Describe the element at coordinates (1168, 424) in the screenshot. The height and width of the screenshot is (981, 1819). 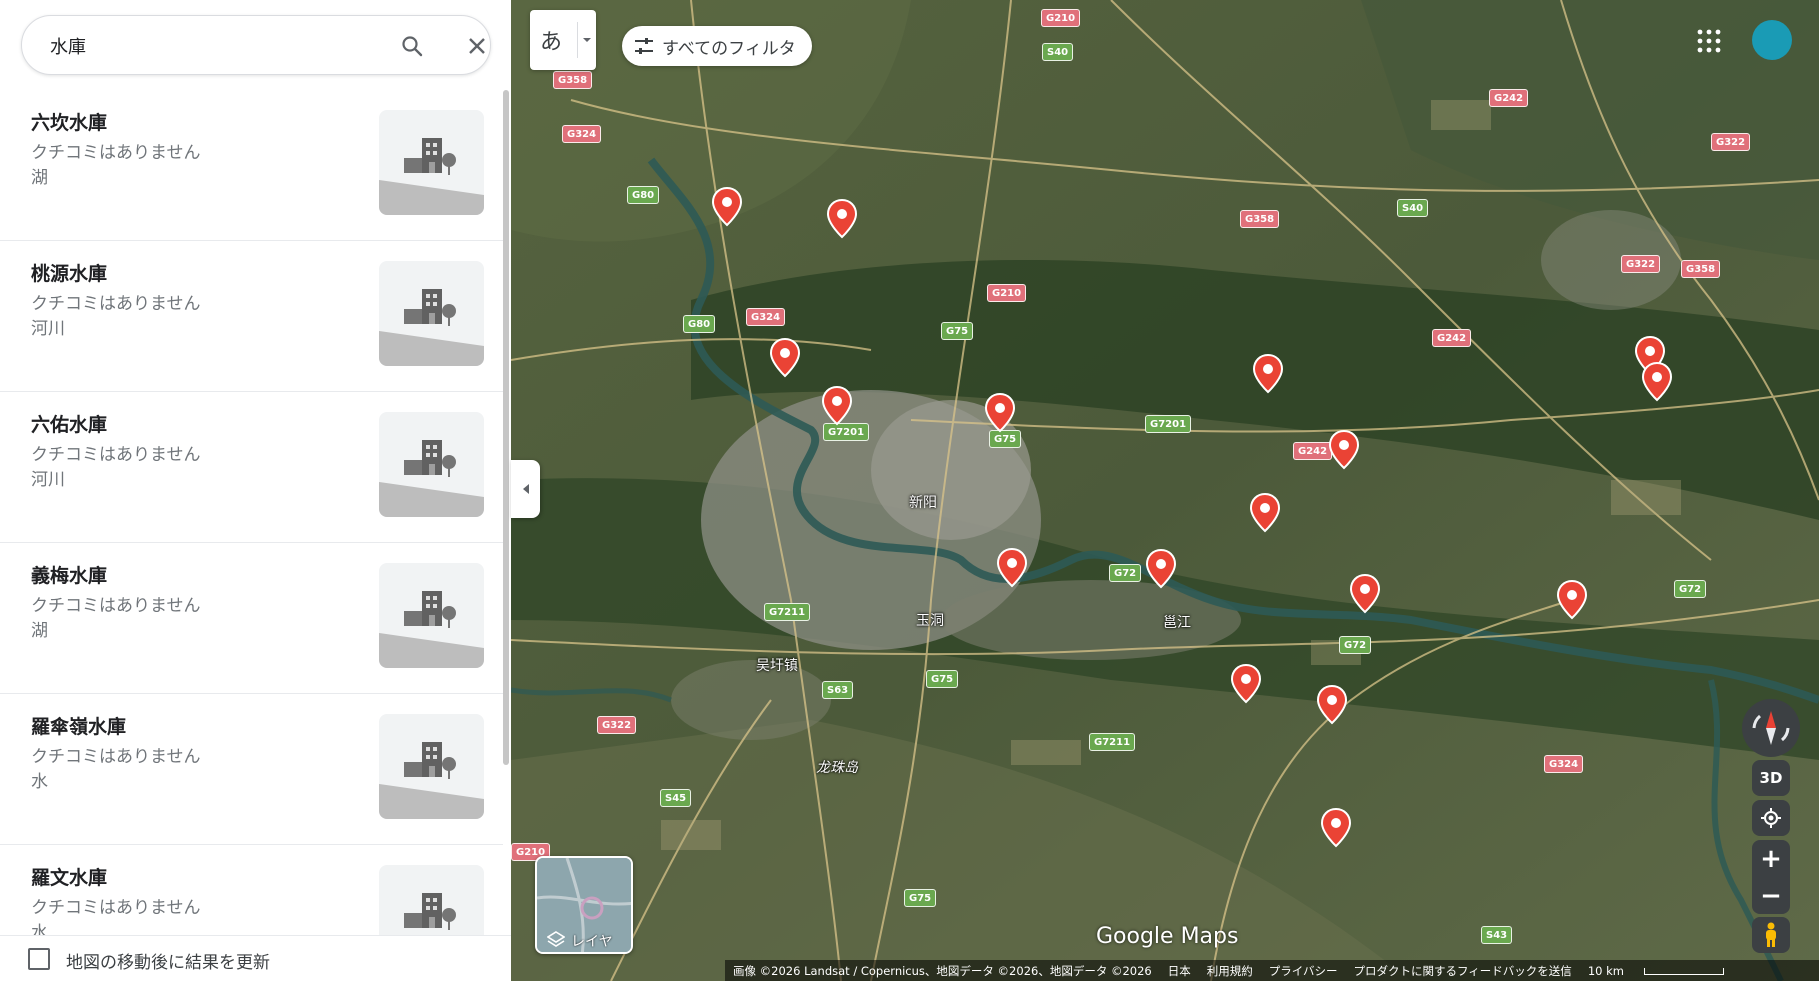
I see `road-shield: G7201` at that location.